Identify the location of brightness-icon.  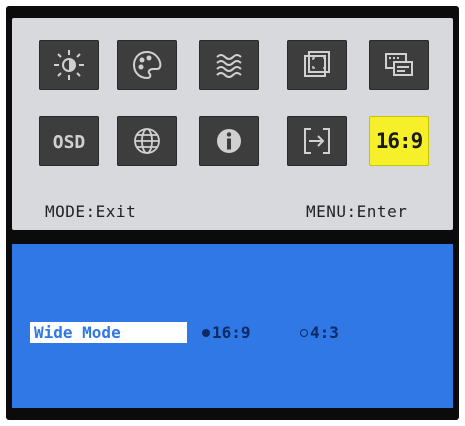
(69, 65).